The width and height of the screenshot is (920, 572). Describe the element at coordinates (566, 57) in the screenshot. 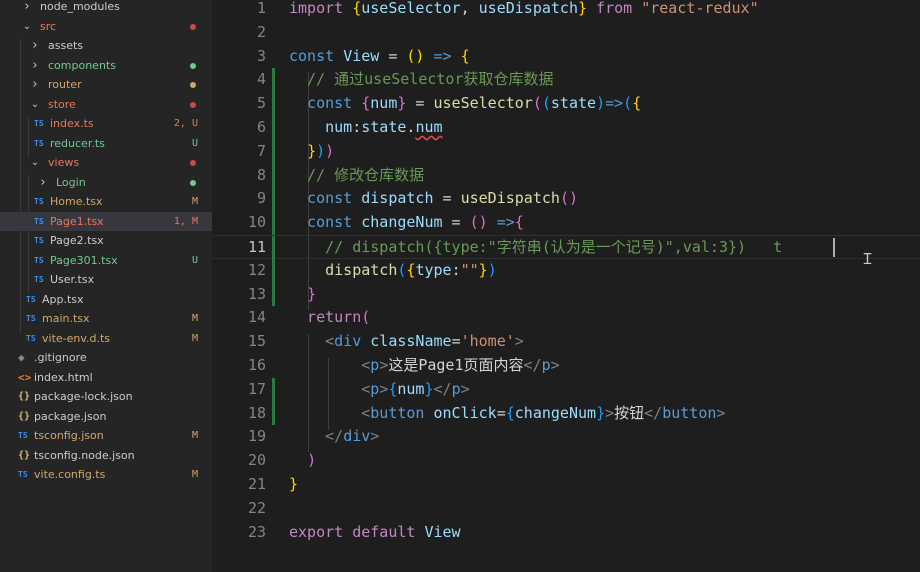

I see `code-line: 3 const View = () => {` at that location.